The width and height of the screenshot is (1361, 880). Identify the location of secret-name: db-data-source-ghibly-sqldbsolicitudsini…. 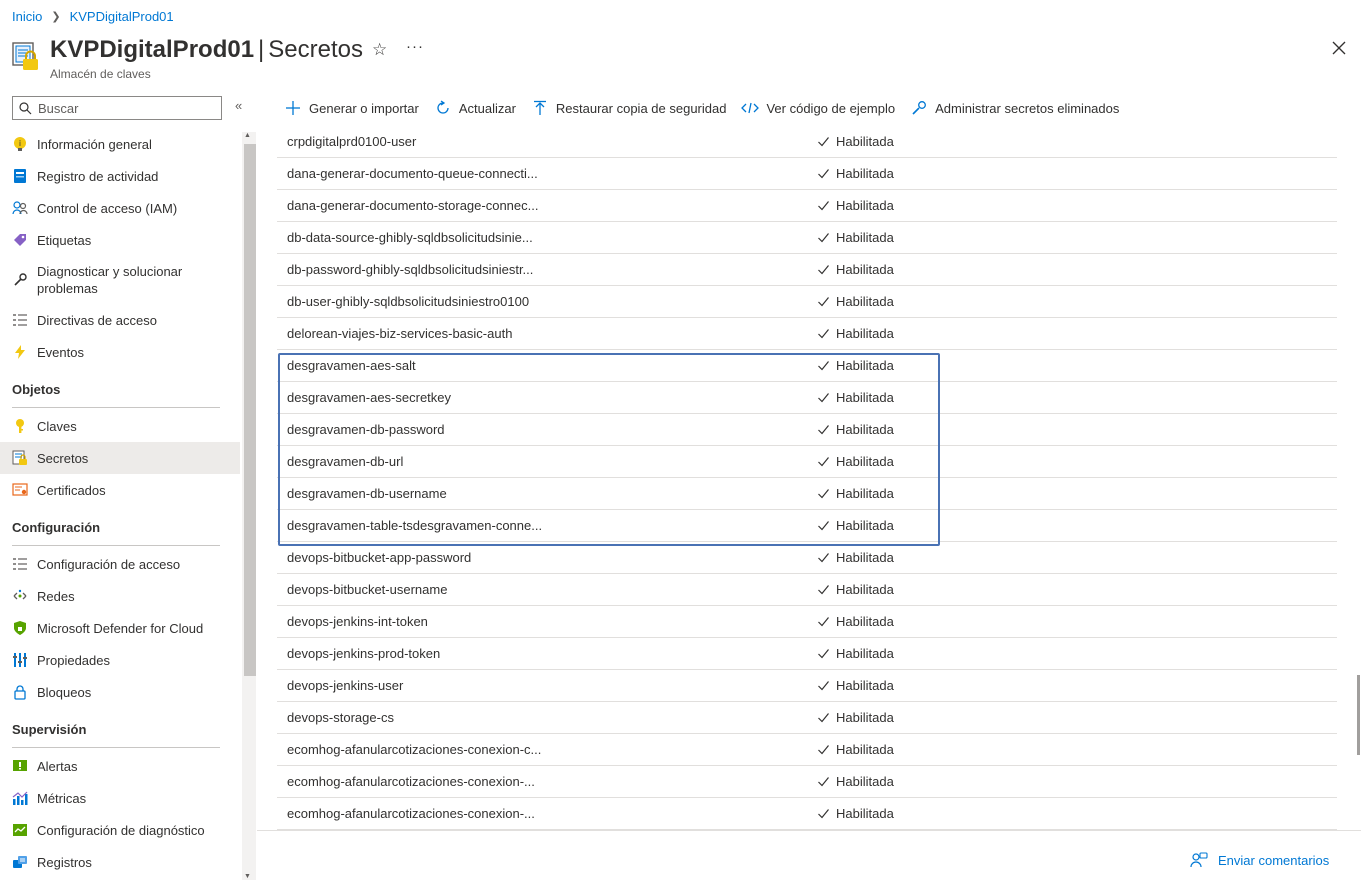
(410, 237).